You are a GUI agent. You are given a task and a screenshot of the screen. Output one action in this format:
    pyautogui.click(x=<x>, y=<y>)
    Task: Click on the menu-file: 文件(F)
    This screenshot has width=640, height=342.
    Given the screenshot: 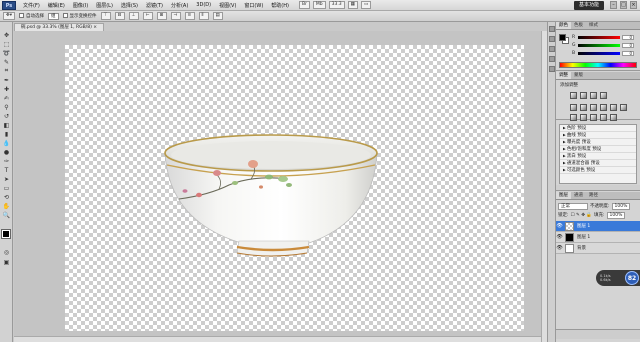 What is the action you would take?
    pyautogui.click(x=31, y=5)
    